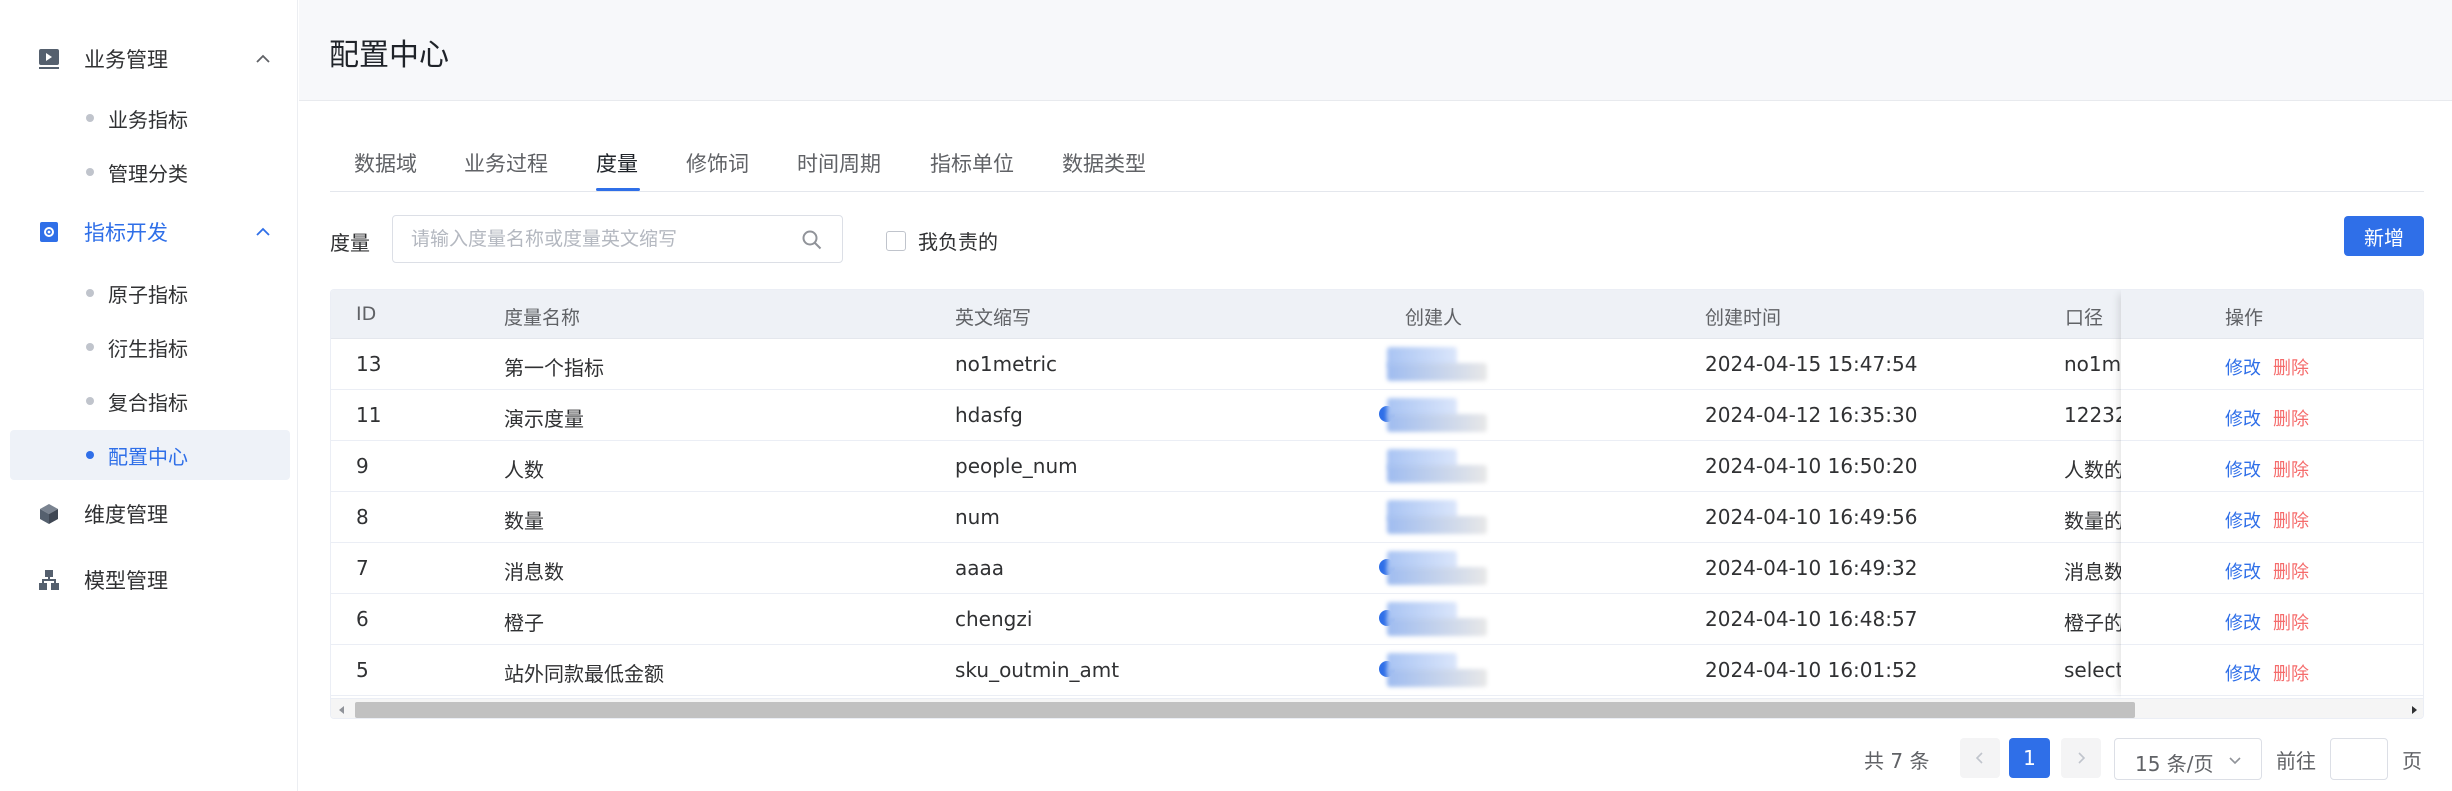 Image resolution: width=2452 pixels, height=791 pixels. Describe the element at coordinates (1980, 758) in the screenshot. I see `prev-page-button` at that location.